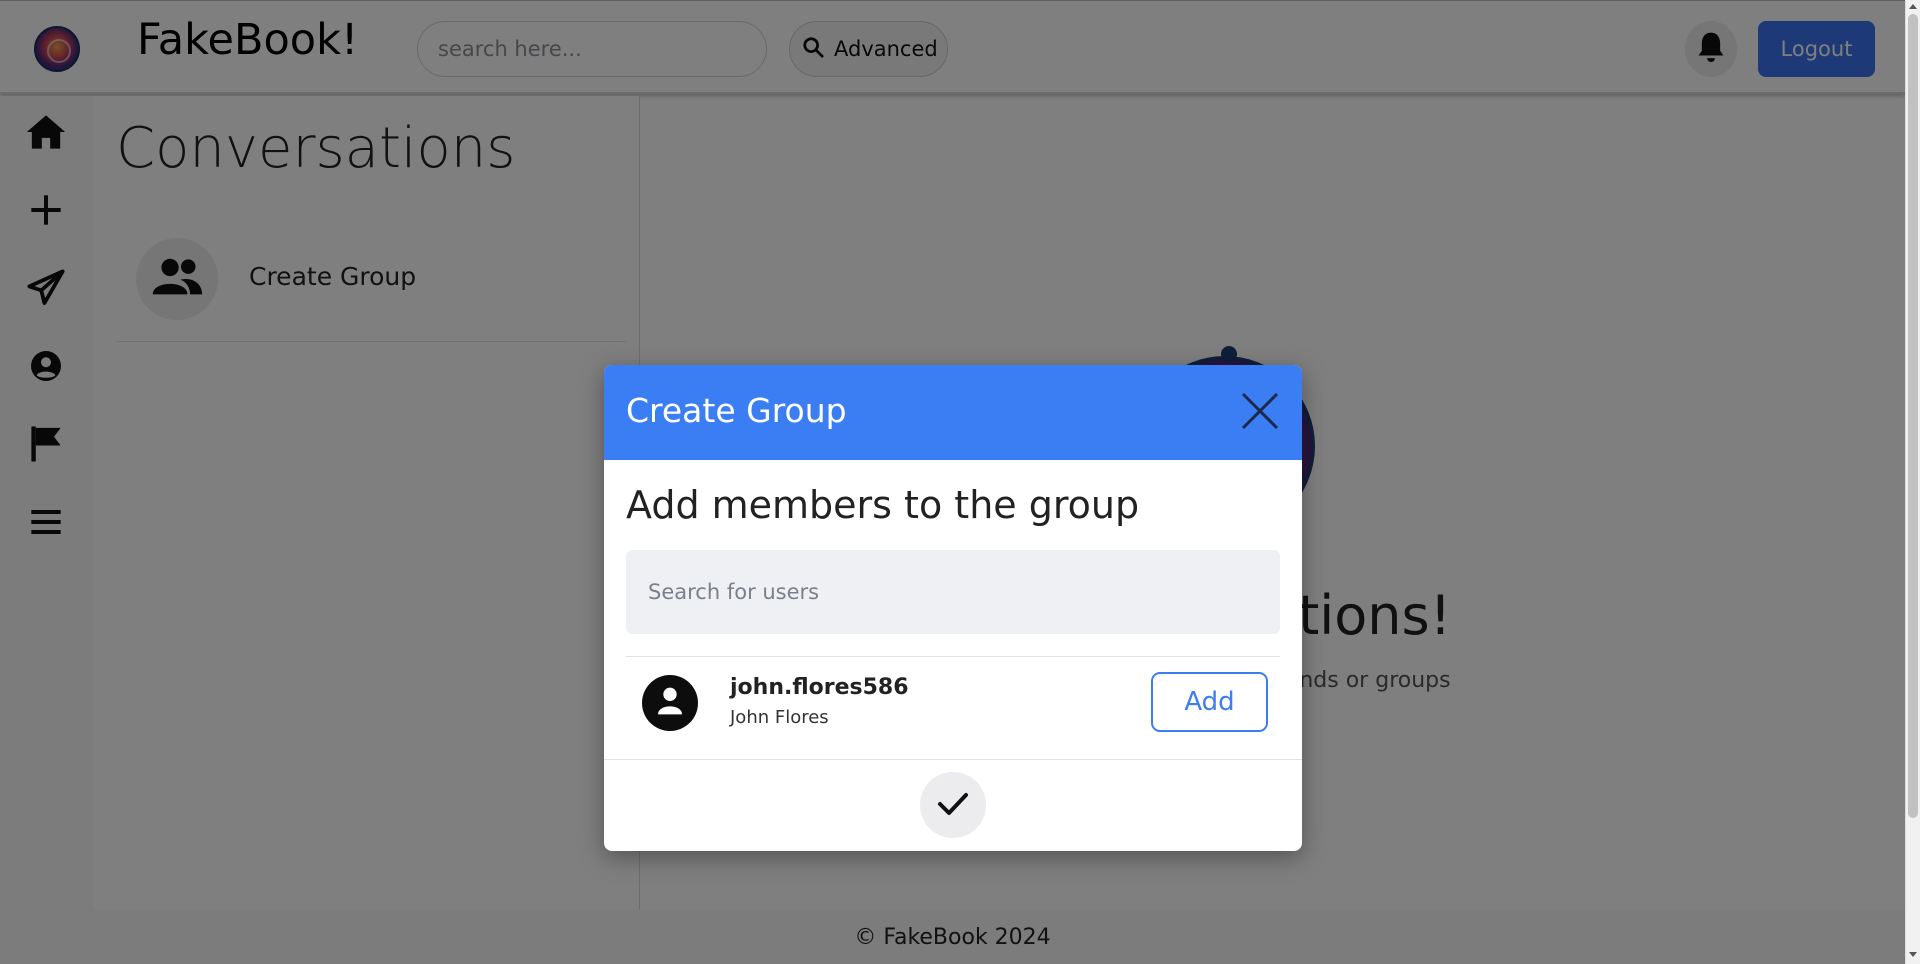  I want to click on modal-footer, so click(953, 805).